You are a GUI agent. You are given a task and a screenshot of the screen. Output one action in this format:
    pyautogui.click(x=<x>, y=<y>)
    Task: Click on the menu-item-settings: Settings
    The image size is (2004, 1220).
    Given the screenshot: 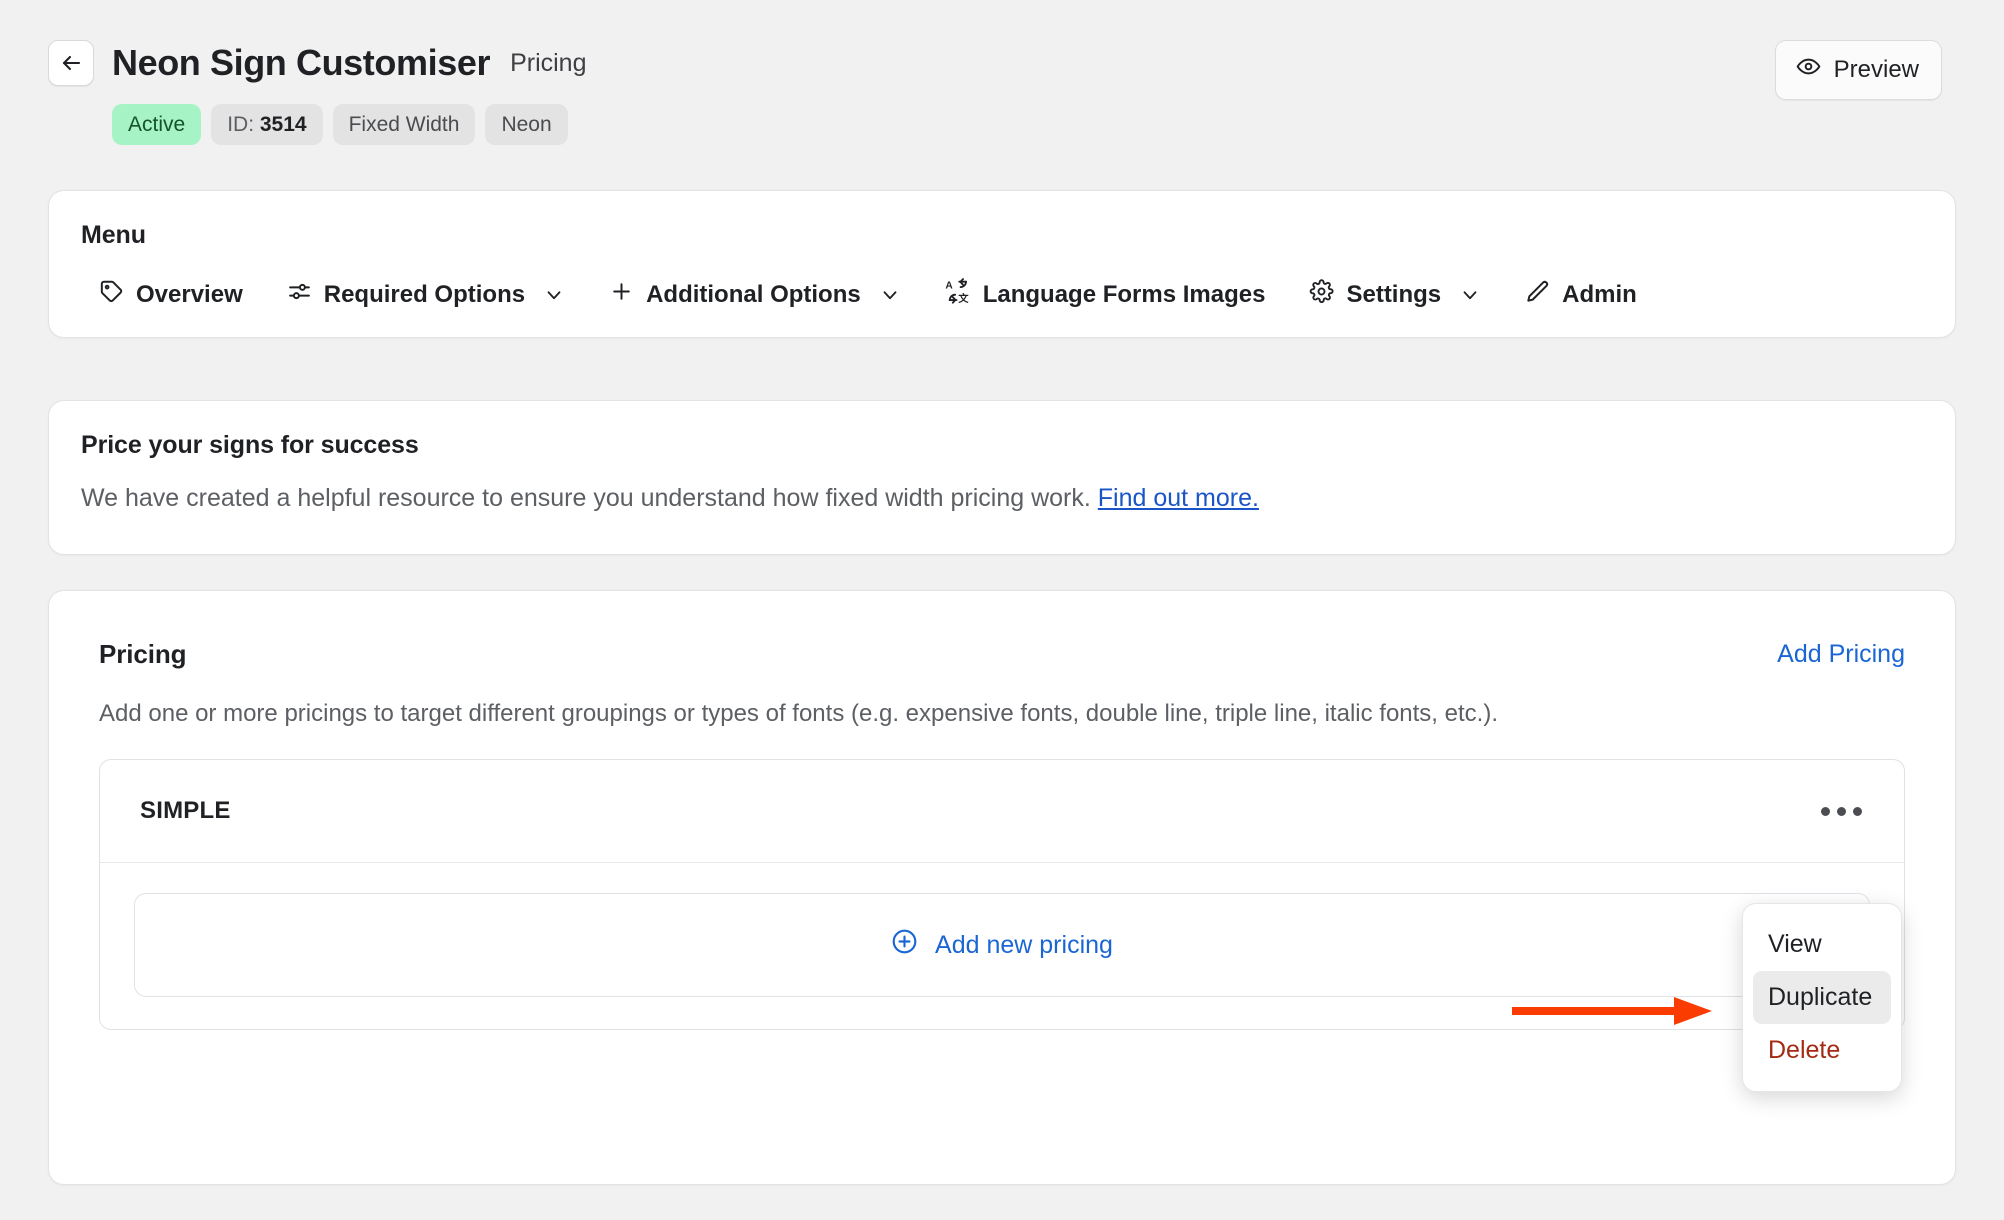 What is the action you would take?
    pyautogui.click(x=1395, y=295)
    